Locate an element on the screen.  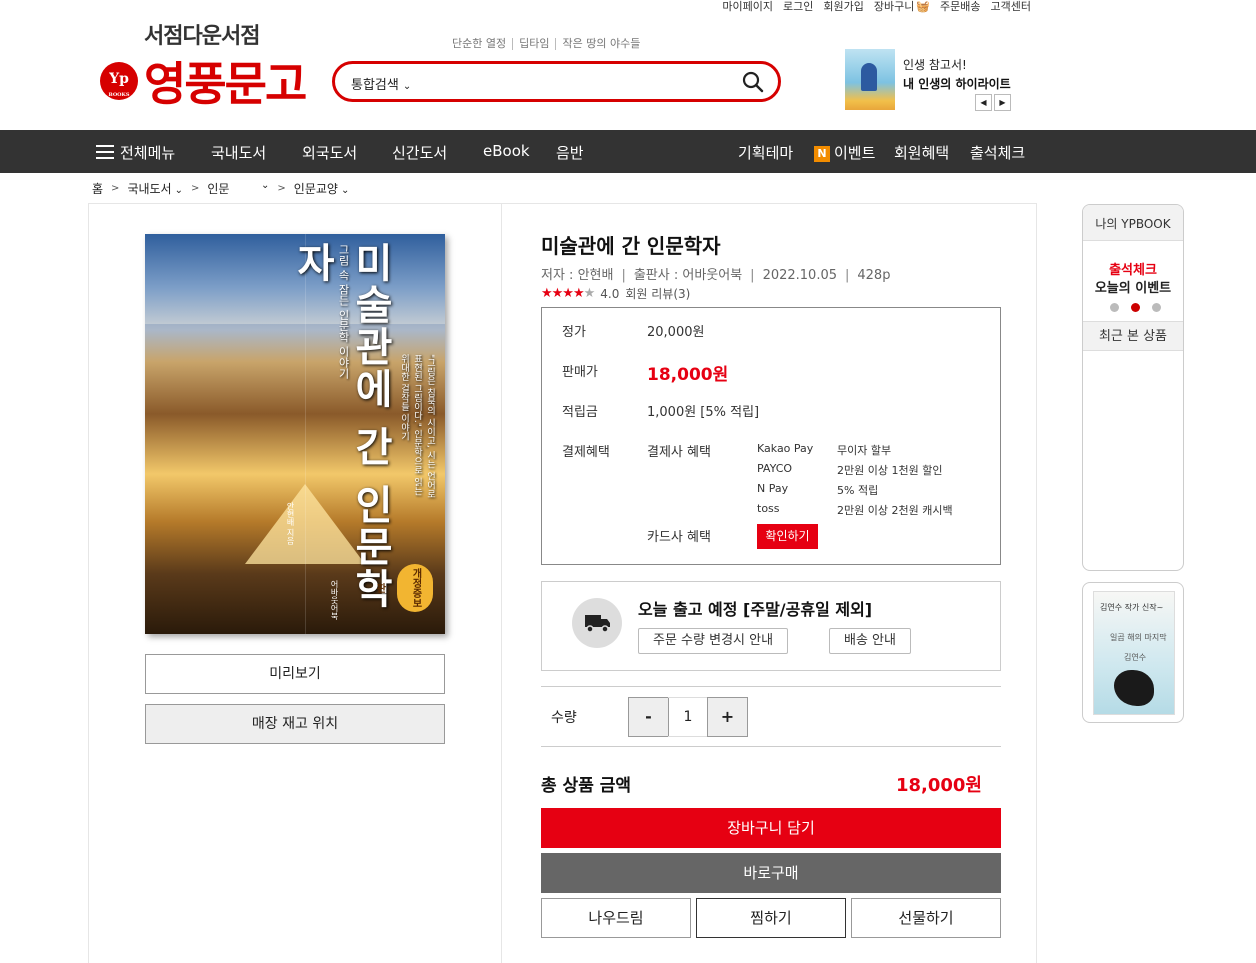
preview-button: 미리보기 is located at coordinates (295, 674).